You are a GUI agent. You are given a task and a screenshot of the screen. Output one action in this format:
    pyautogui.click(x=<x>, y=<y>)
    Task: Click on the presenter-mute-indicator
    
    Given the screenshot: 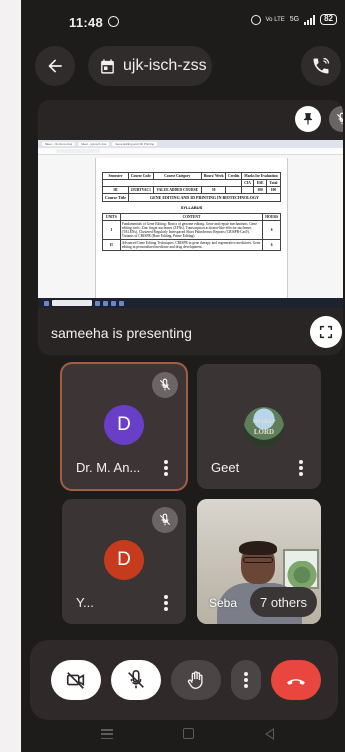 What is the action you would take?
    pyautogui.click(x=336, y=119)
    